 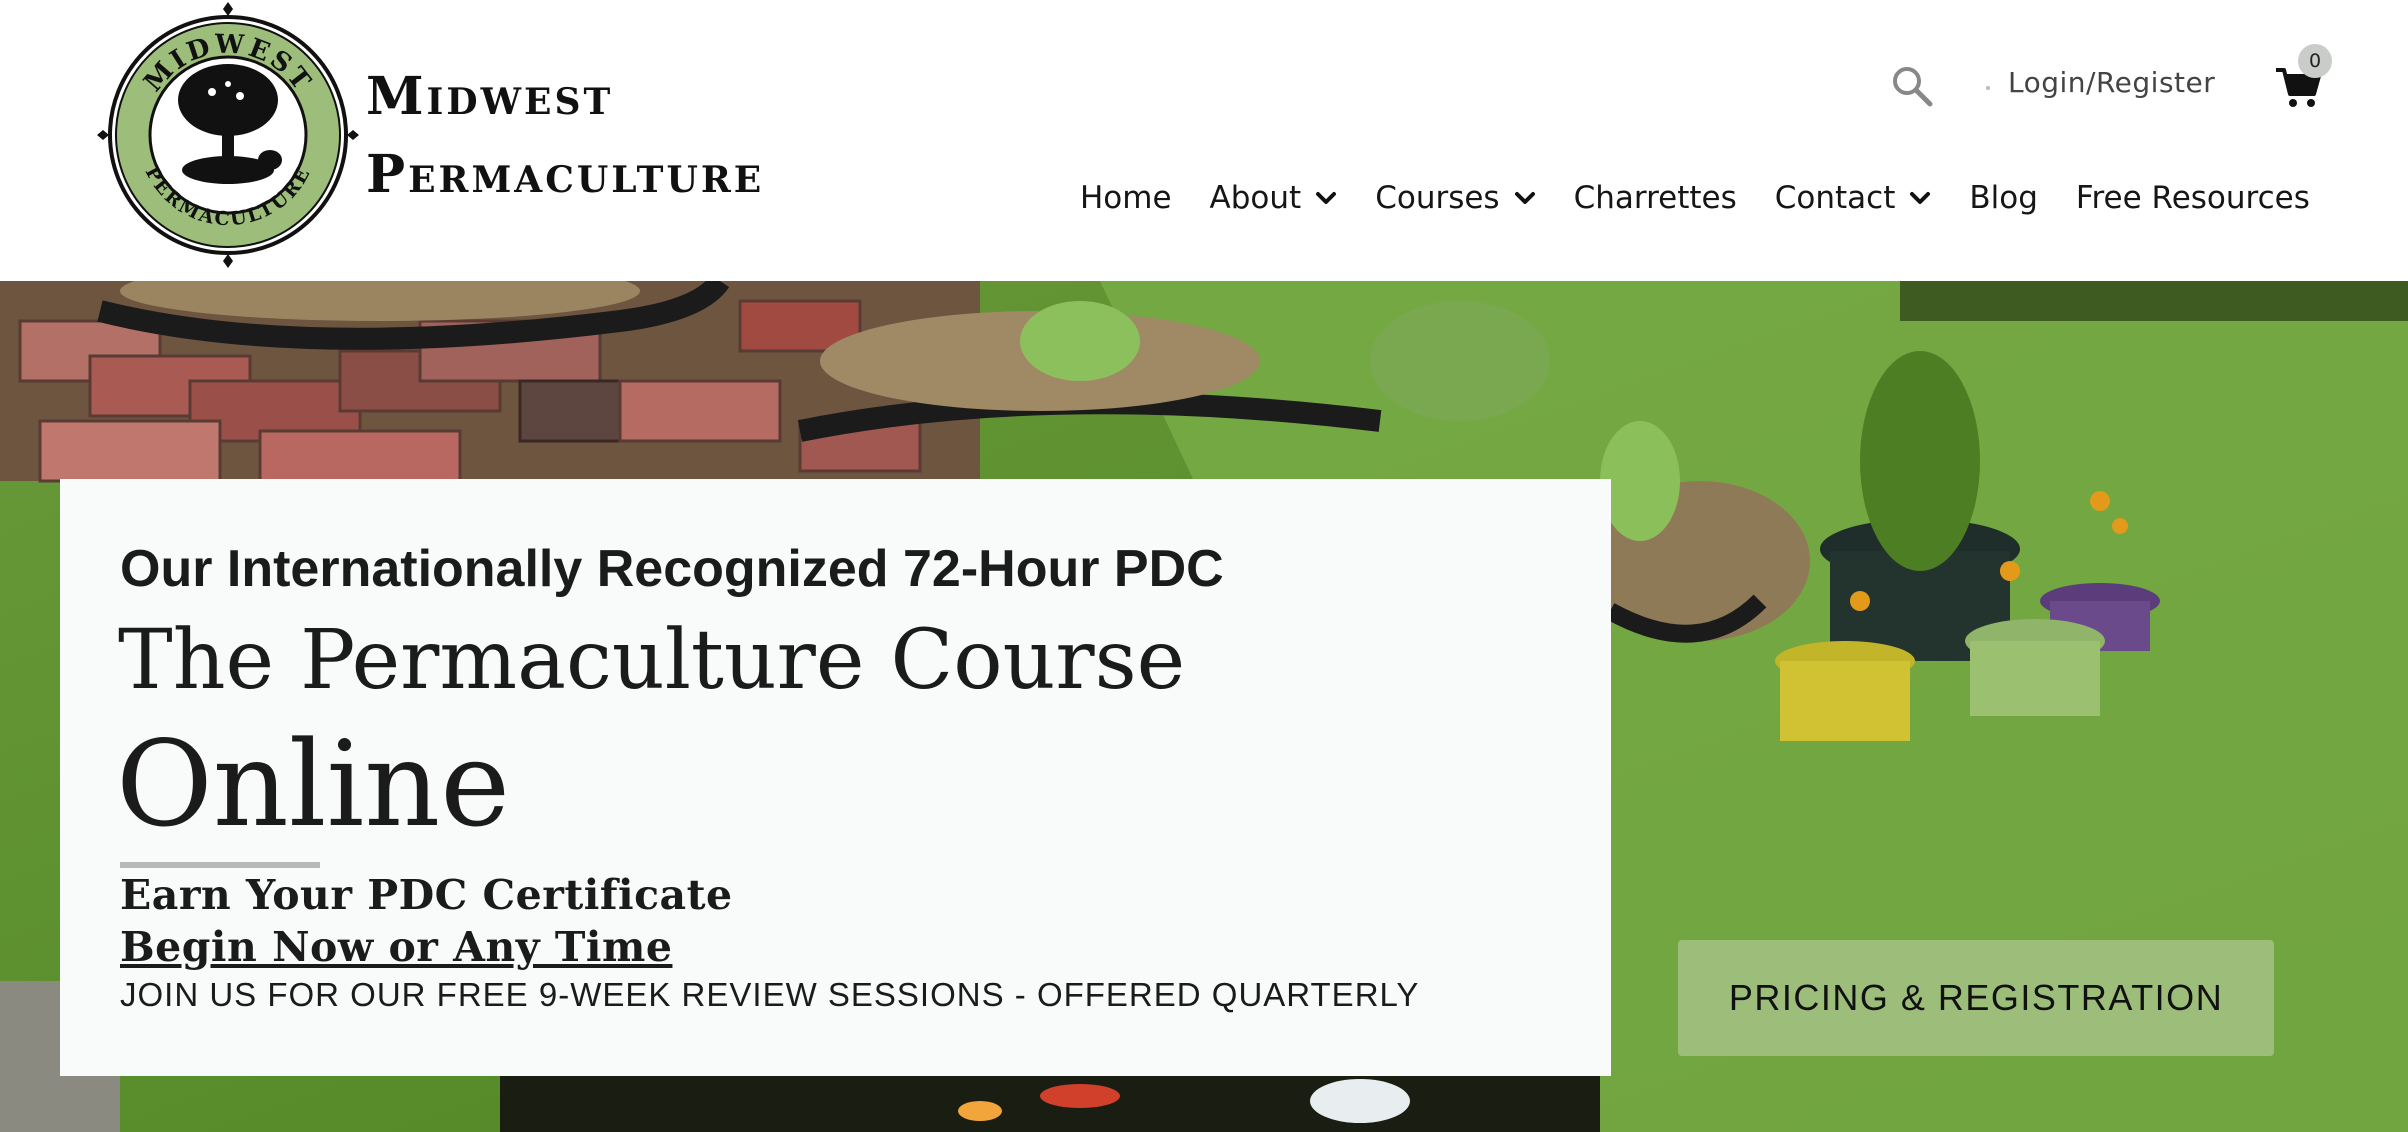 What do you see at coordinates (490, 96) in the screenshot?
I see `brand-name-line1: Midwest` at bounding box center [490, 96].